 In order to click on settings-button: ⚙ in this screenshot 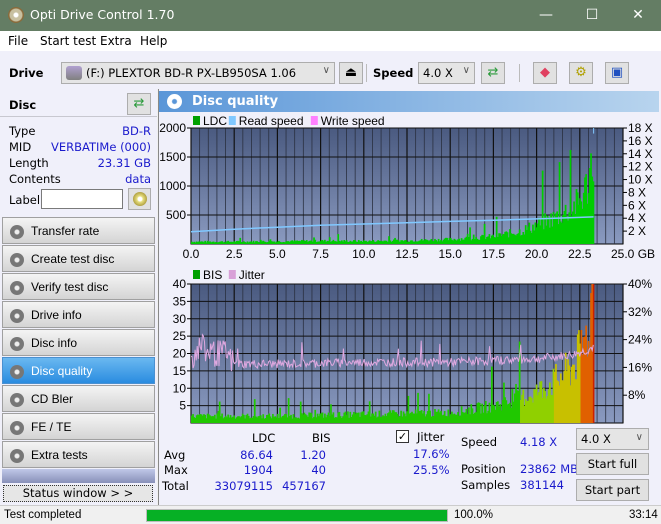, I will do `click(581, 73)`.